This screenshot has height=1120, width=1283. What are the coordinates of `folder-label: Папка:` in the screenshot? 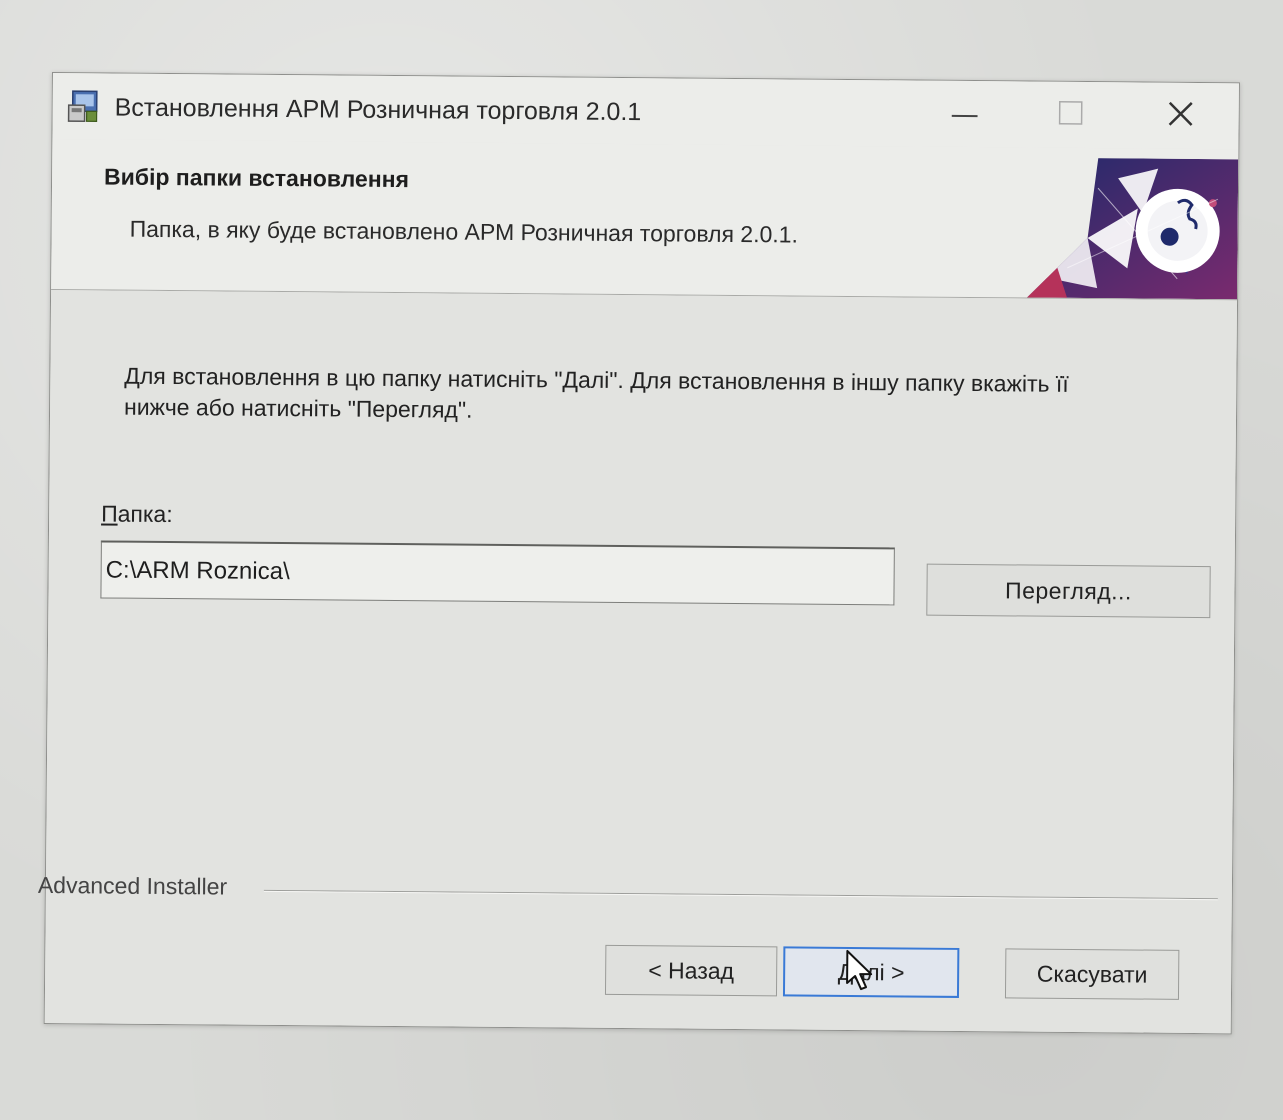 It's located at (137, 514).